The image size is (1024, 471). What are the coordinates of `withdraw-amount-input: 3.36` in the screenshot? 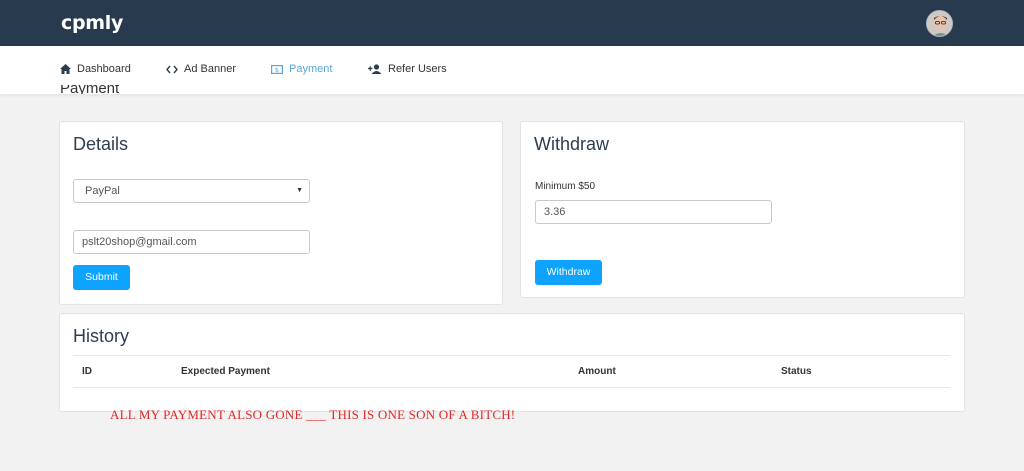 It's located at (653, 212).